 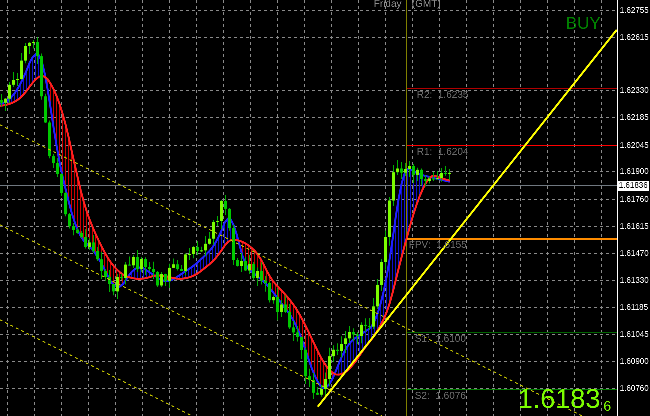 I want to click on quote-price: 1.6183, so click(x=559, y=399).